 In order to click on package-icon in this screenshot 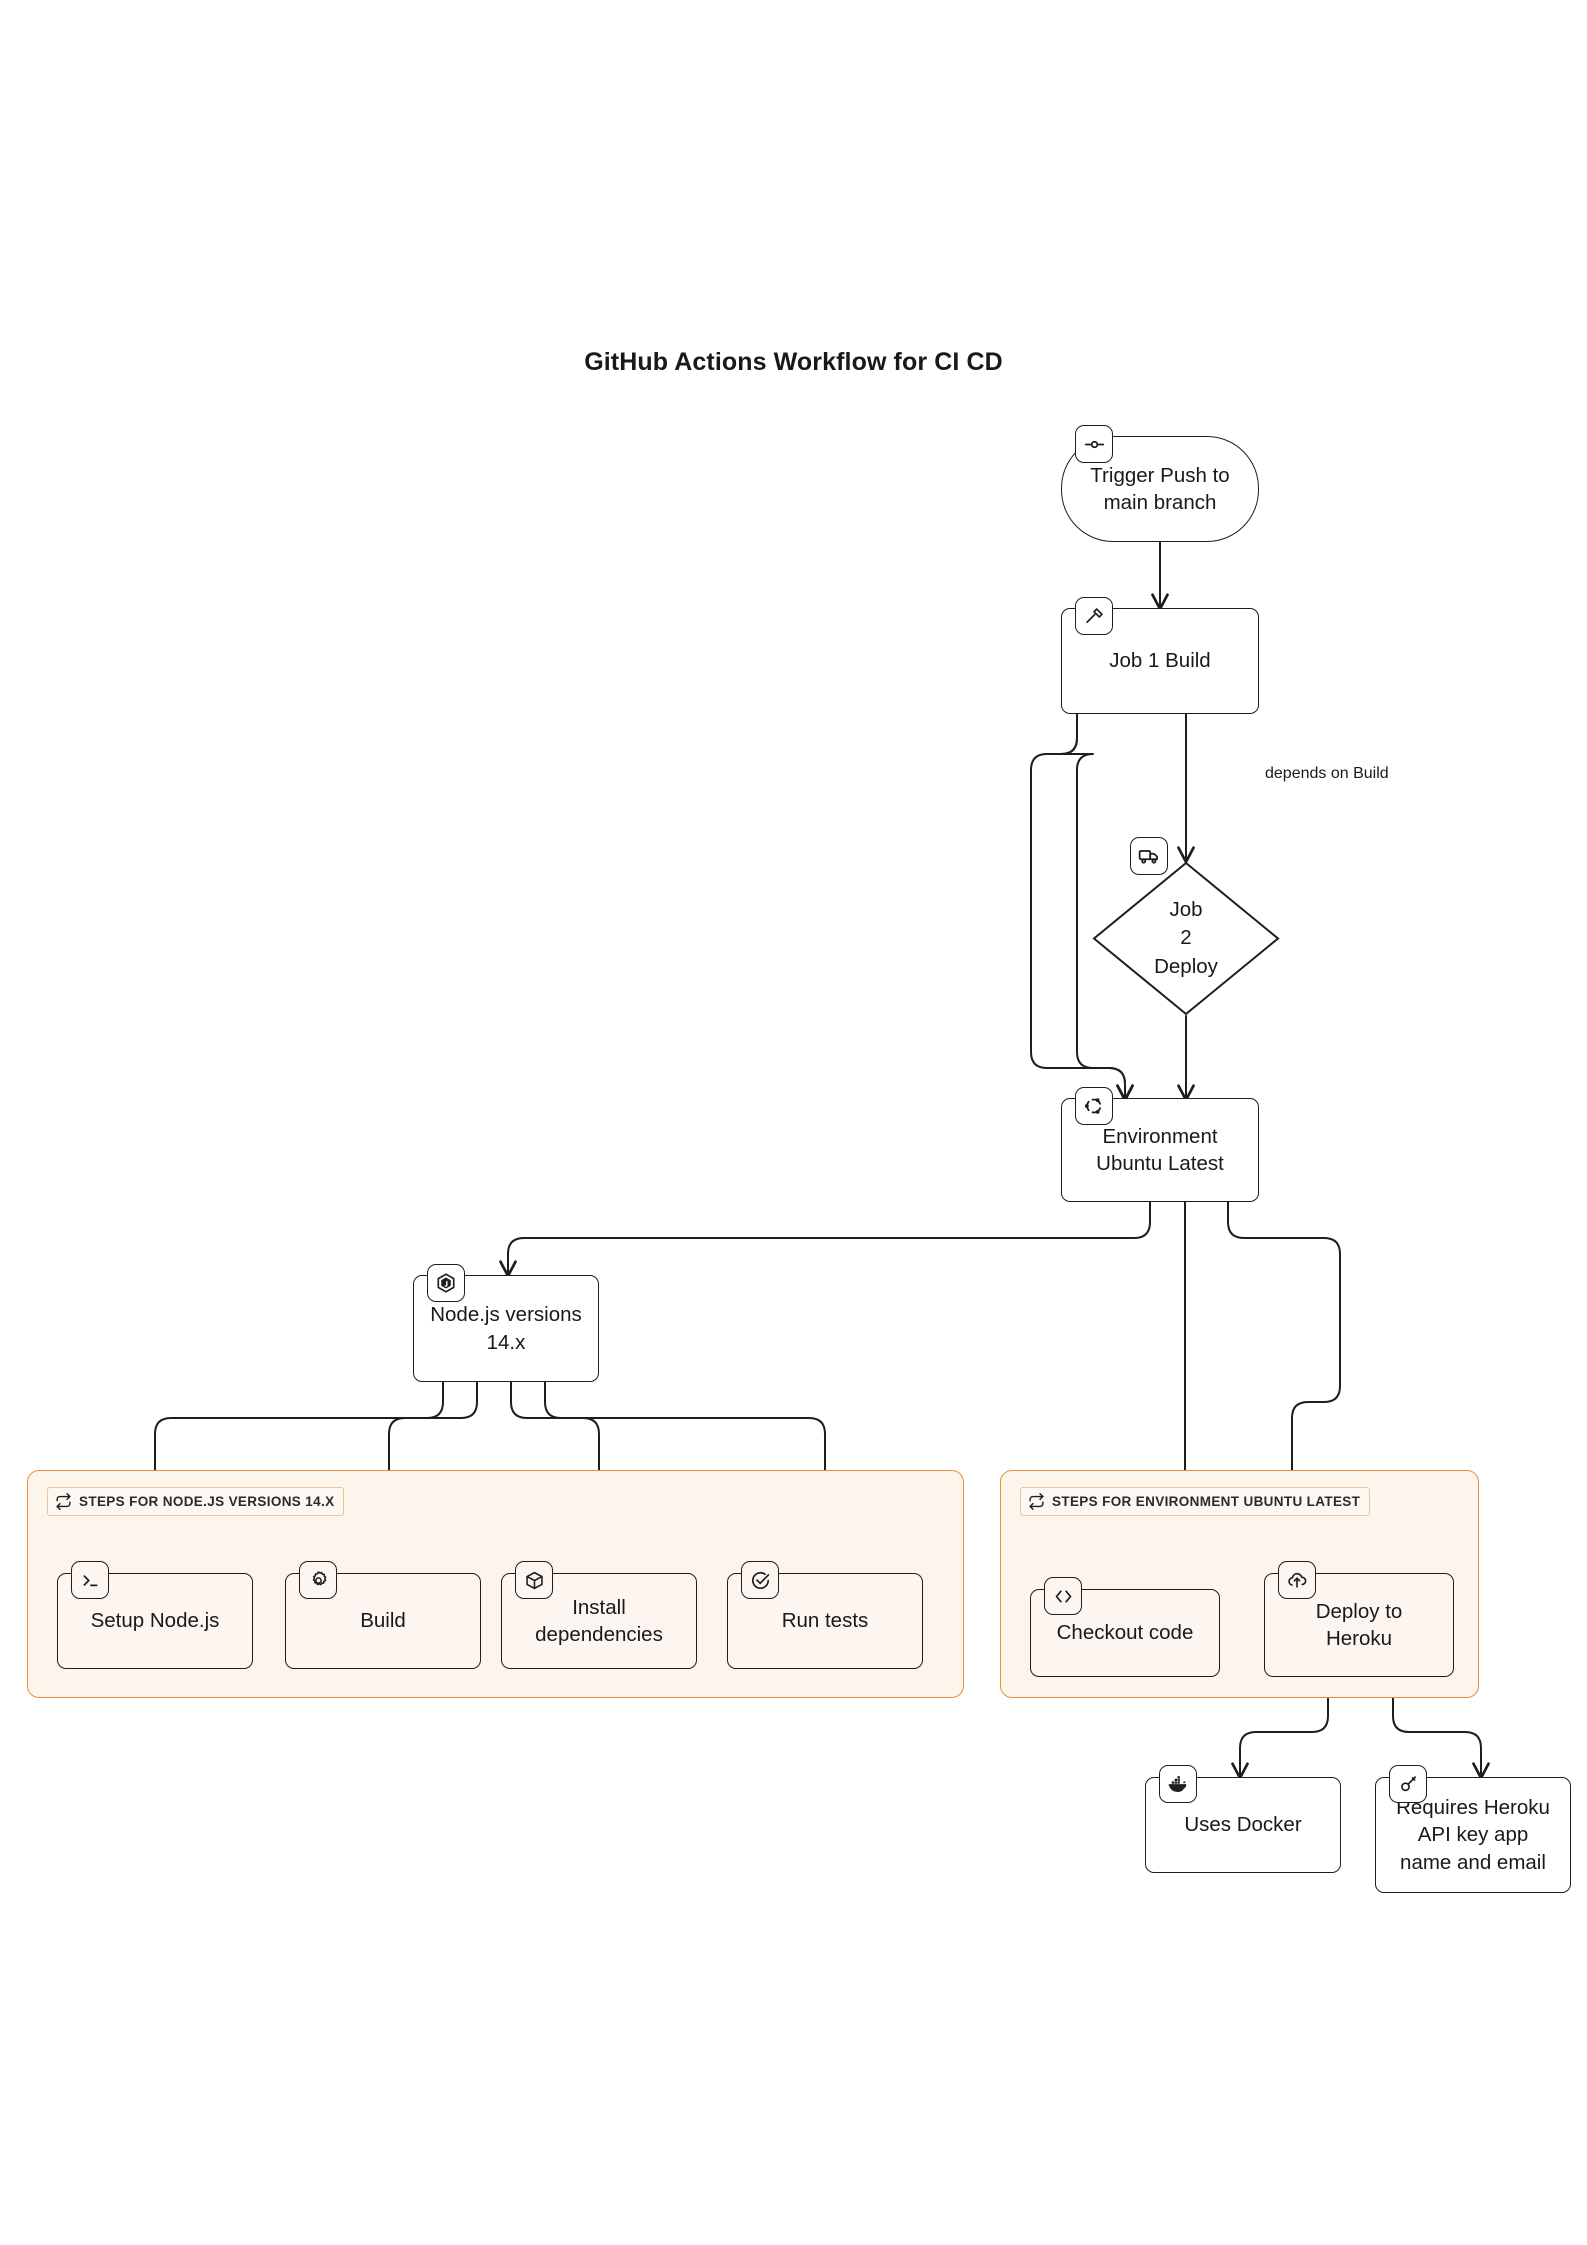, I will do `click(534, 1580)`.